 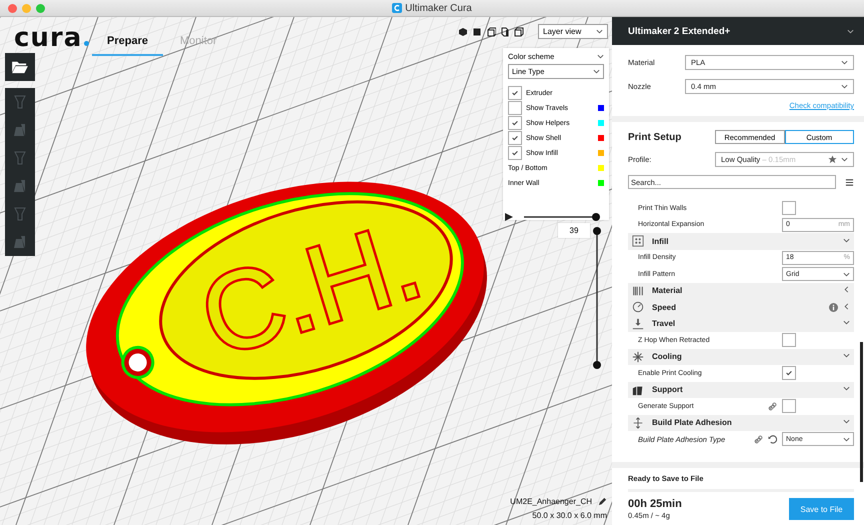 What do you see at coordinates (664, 323) in the screenshot?
I see `category-label: Travel` at bounding box center [664, 323].